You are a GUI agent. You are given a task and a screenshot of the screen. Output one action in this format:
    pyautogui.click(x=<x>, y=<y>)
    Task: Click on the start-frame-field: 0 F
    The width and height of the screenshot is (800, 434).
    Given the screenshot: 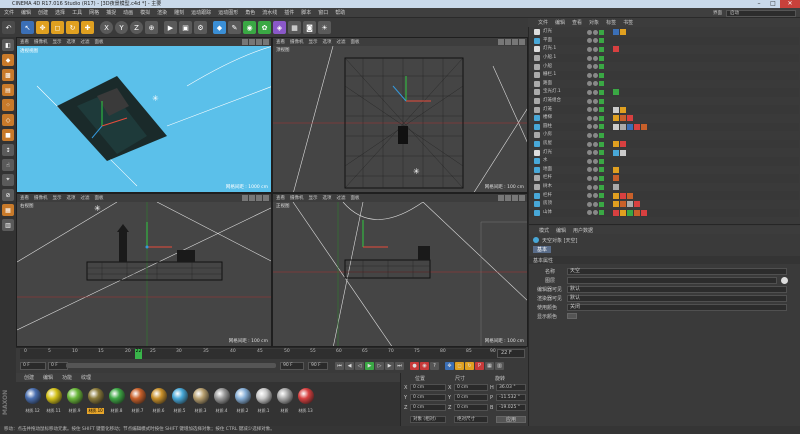 What is the action you would take?
    pyautogui.click(x=33, y=366)
    